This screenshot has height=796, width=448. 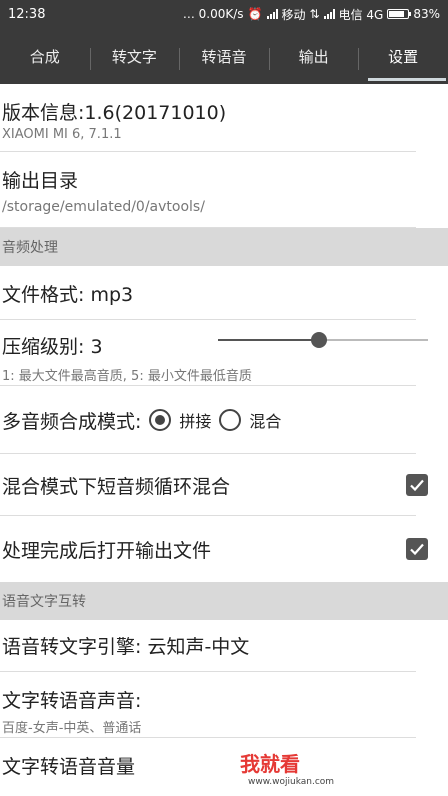 I want to click on data-arrows-icon: ⇅, so click(x=314, y=14).